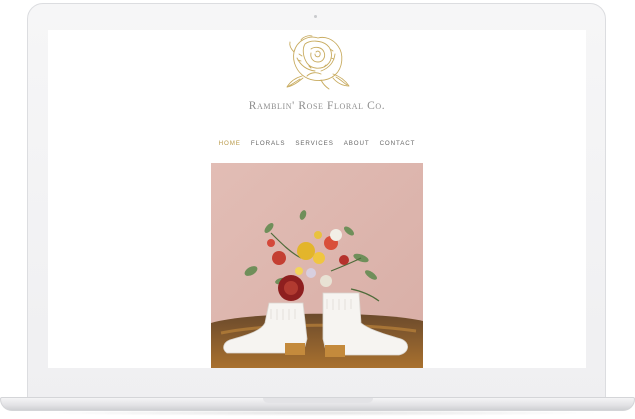  I want to click on camera-dot, so click(315, 16).